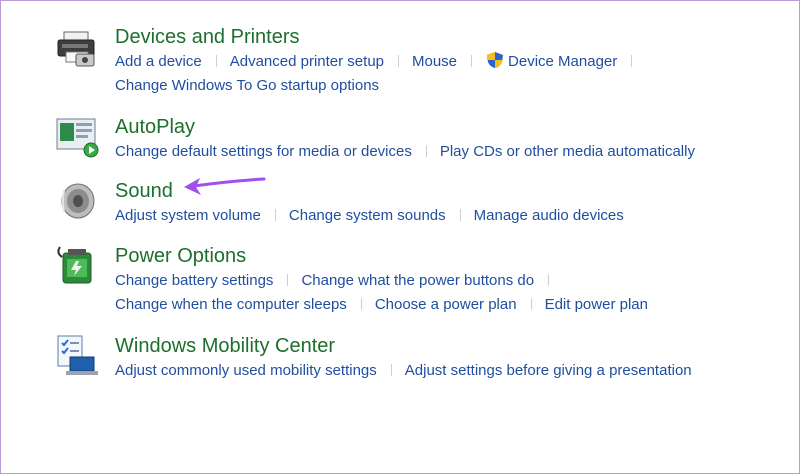  What do you see at coordinates (457, 256) in the screenshot?
I see `power-options-title: Power Options` at bounding box center [457, 256].